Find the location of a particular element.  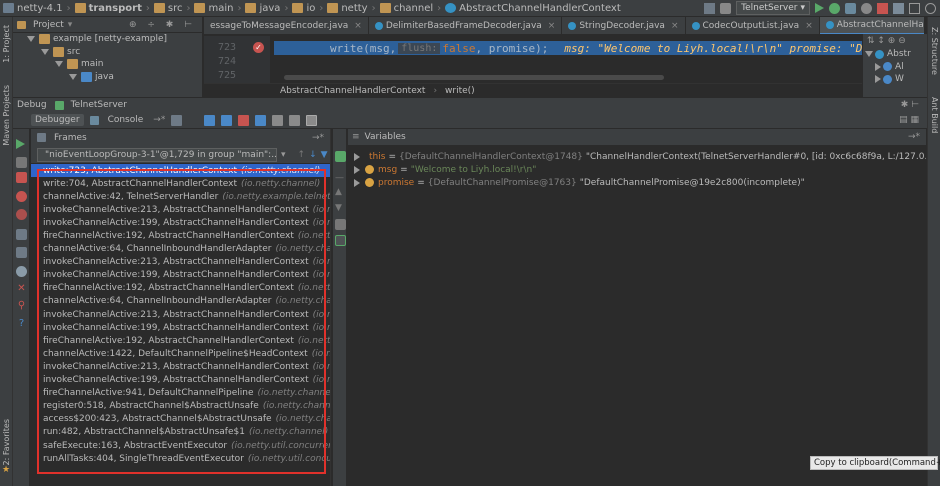

resume-icon is located at coordinates (20, 144).